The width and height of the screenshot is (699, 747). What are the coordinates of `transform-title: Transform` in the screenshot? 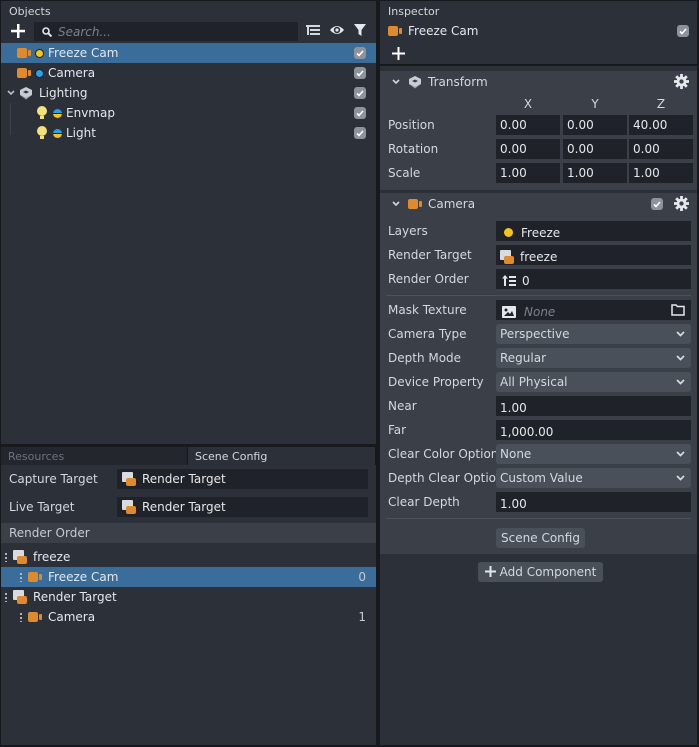 It's located at (458, 82).